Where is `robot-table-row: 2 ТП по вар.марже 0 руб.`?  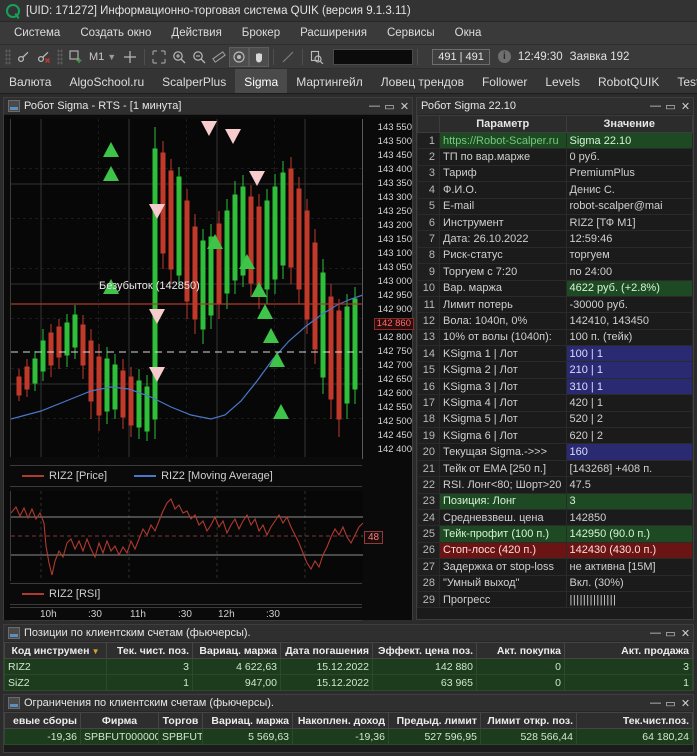 robot-table-row: 2 ТП по вар.марже 0 руб. is located at coordinates (555, 157).